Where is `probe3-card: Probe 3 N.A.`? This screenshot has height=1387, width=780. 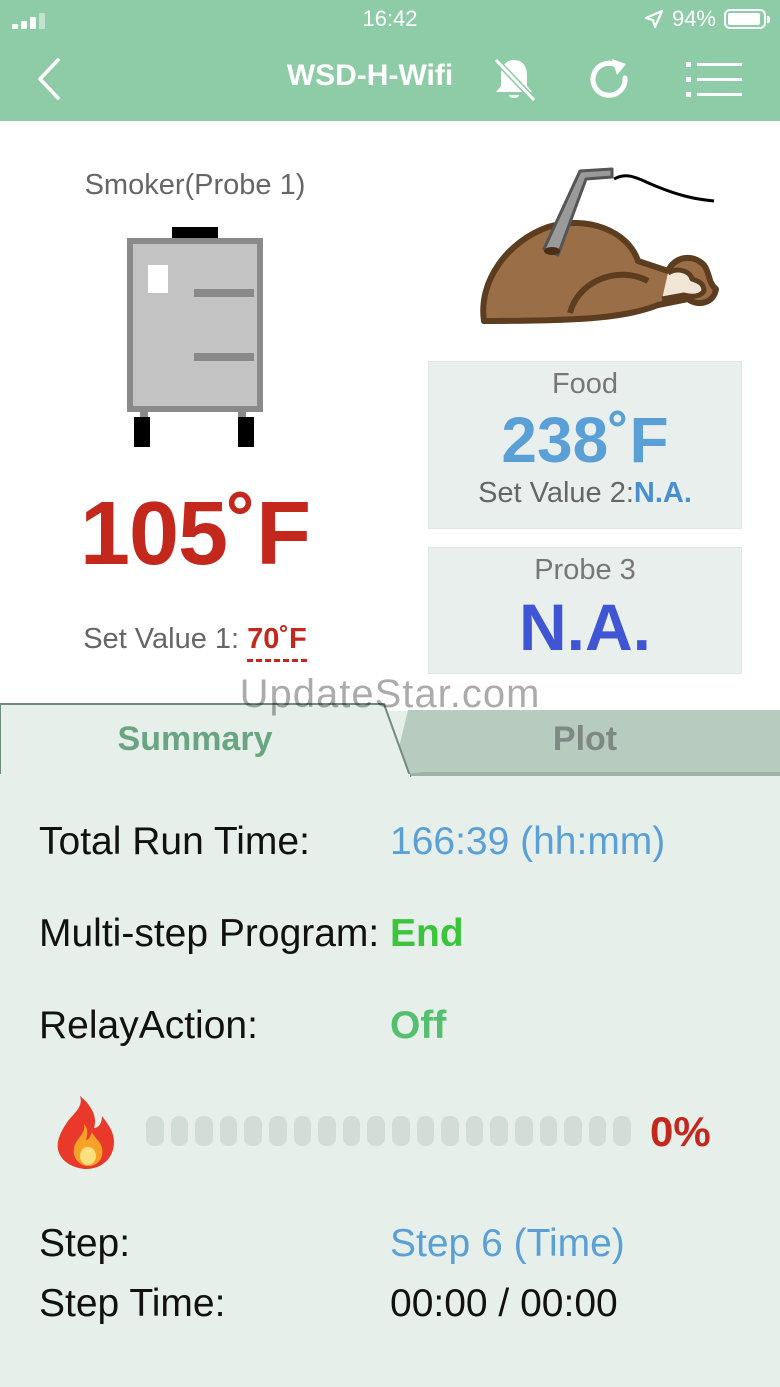
probe3-card: Probe 3 N.A. is located at coordinates (585, 610).